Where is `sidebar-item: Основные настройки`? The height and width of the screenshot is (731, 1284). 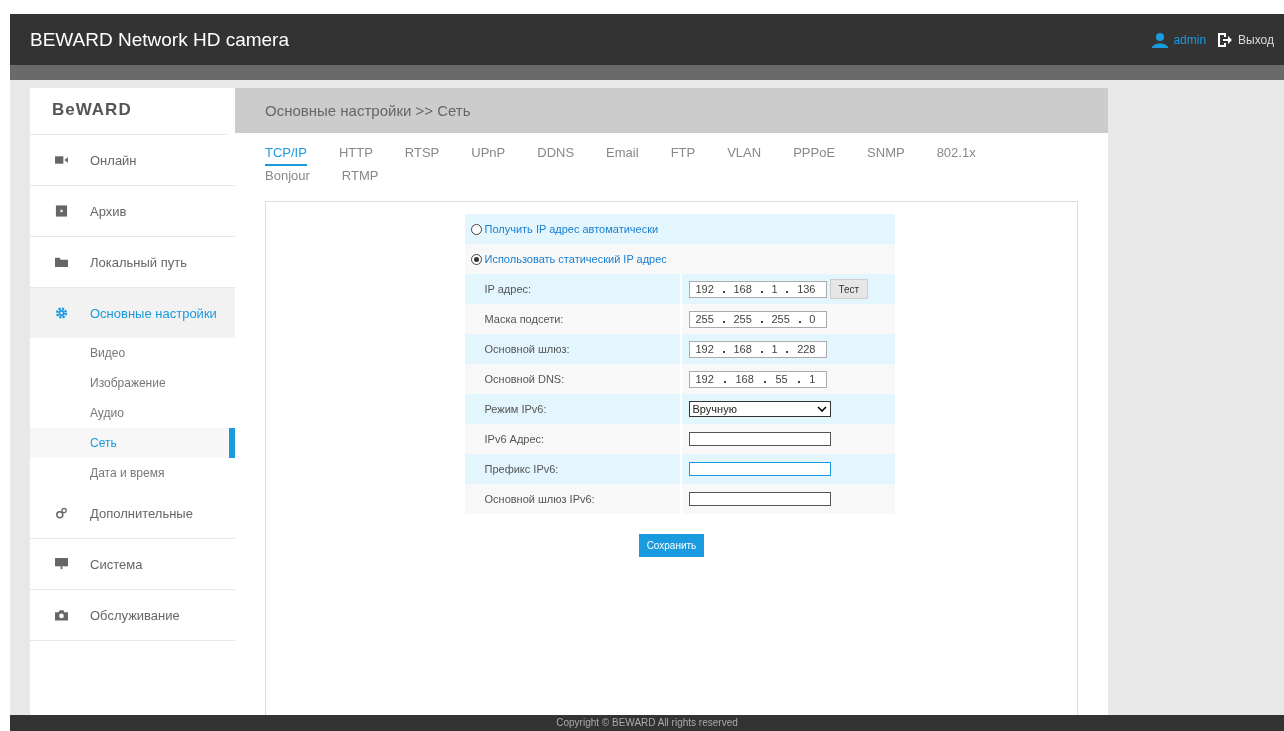
sidebar-item: Основные настройки is located at coordinates (132, 313).